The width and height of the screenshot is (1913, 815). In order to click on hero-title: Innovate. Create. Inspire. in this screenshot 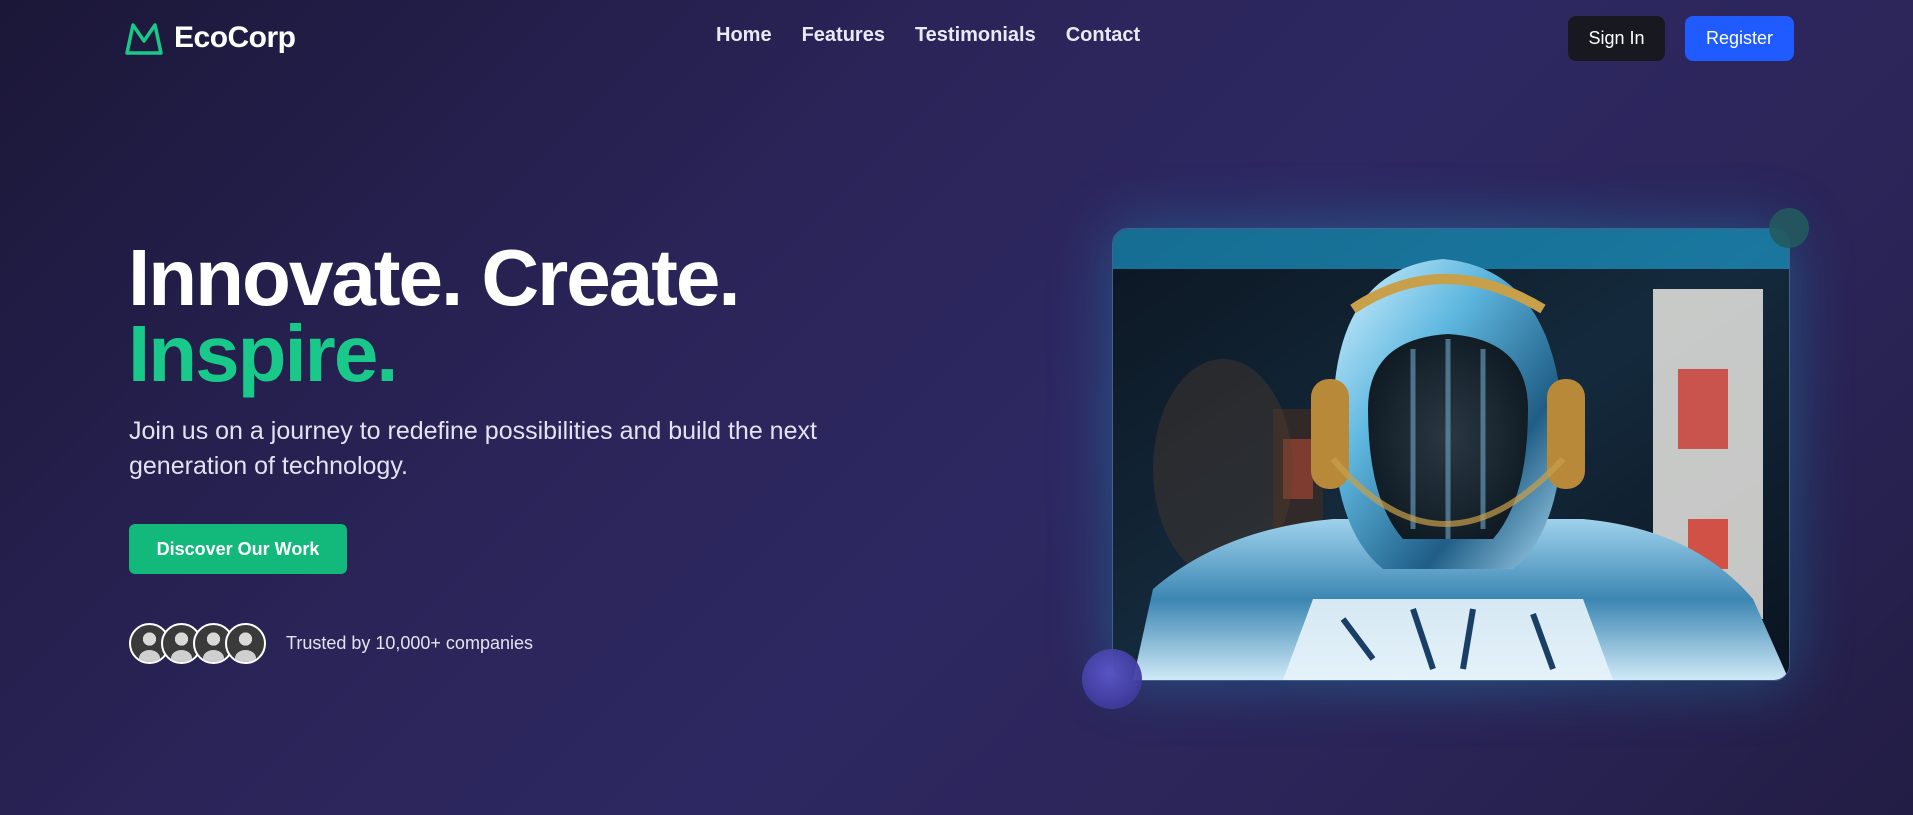, I will do `click(434, 315)`.